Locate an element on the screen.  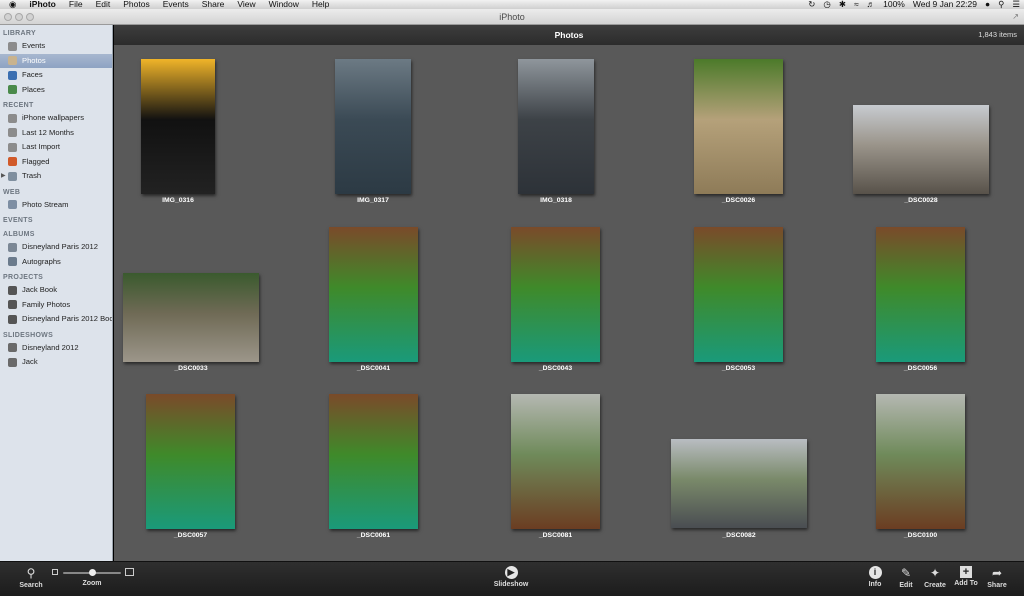
events-icon is located at coordinates (12, 118).